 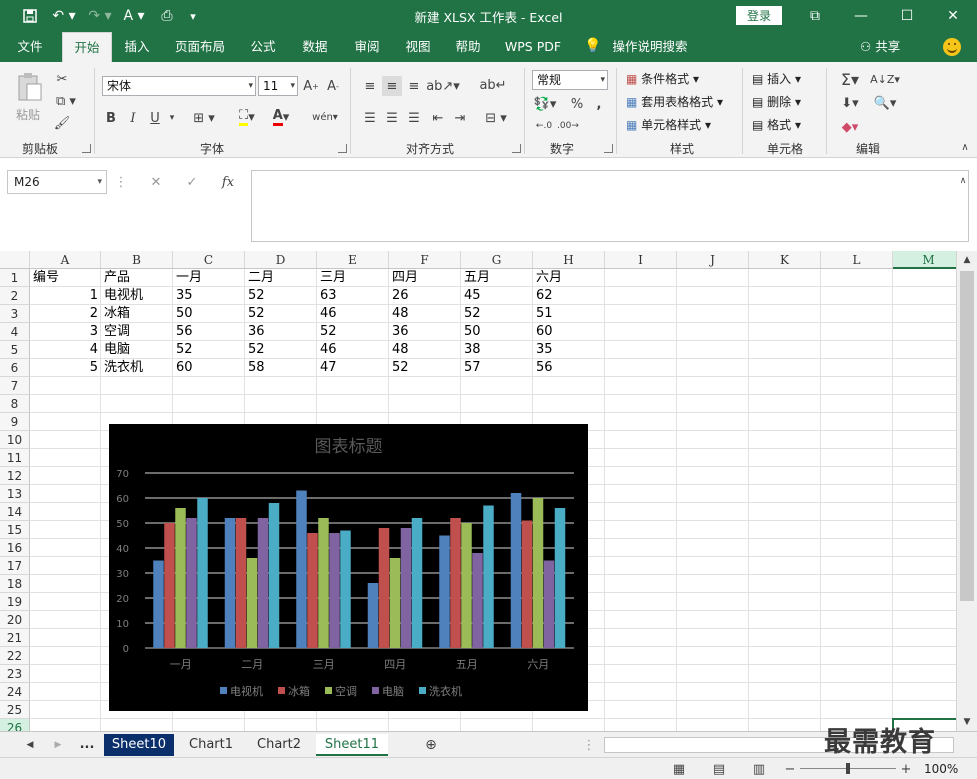 What do you see at coordinates (674, 101) in the screenshot?
I see `format-as-table-button: ▦ 套用表格格式 ▾` at bounding box center [674, 101].